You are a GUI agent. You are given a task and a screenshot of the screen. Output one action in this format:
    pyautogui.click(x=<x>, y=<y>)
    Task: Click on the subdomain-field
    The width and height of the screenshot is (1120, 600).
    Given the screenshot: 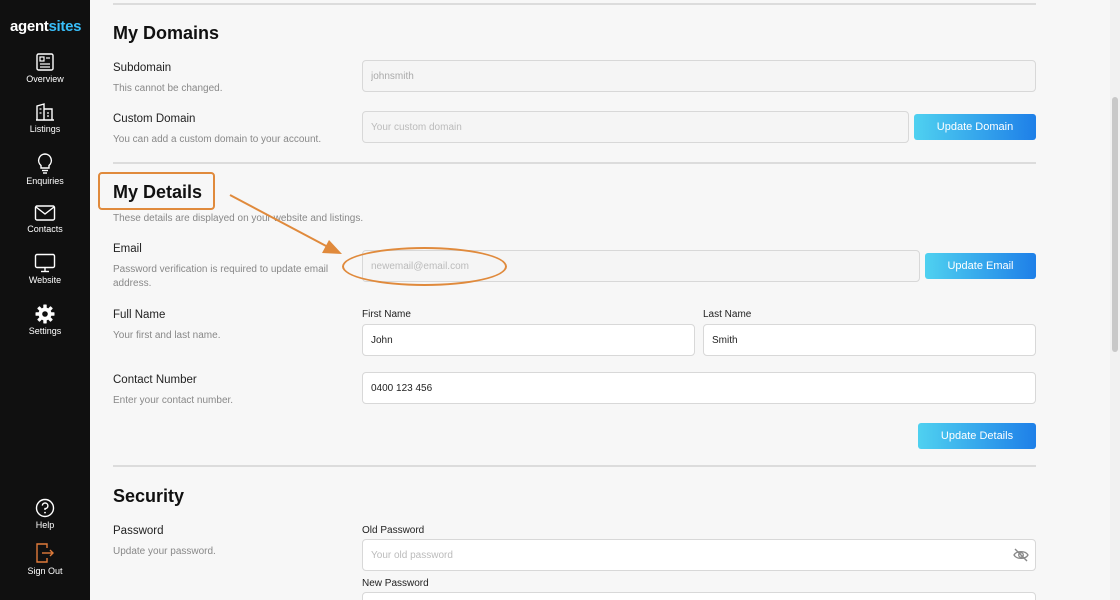 What is the action you would take?
    pyautogui.click(x=699, y=76)
    